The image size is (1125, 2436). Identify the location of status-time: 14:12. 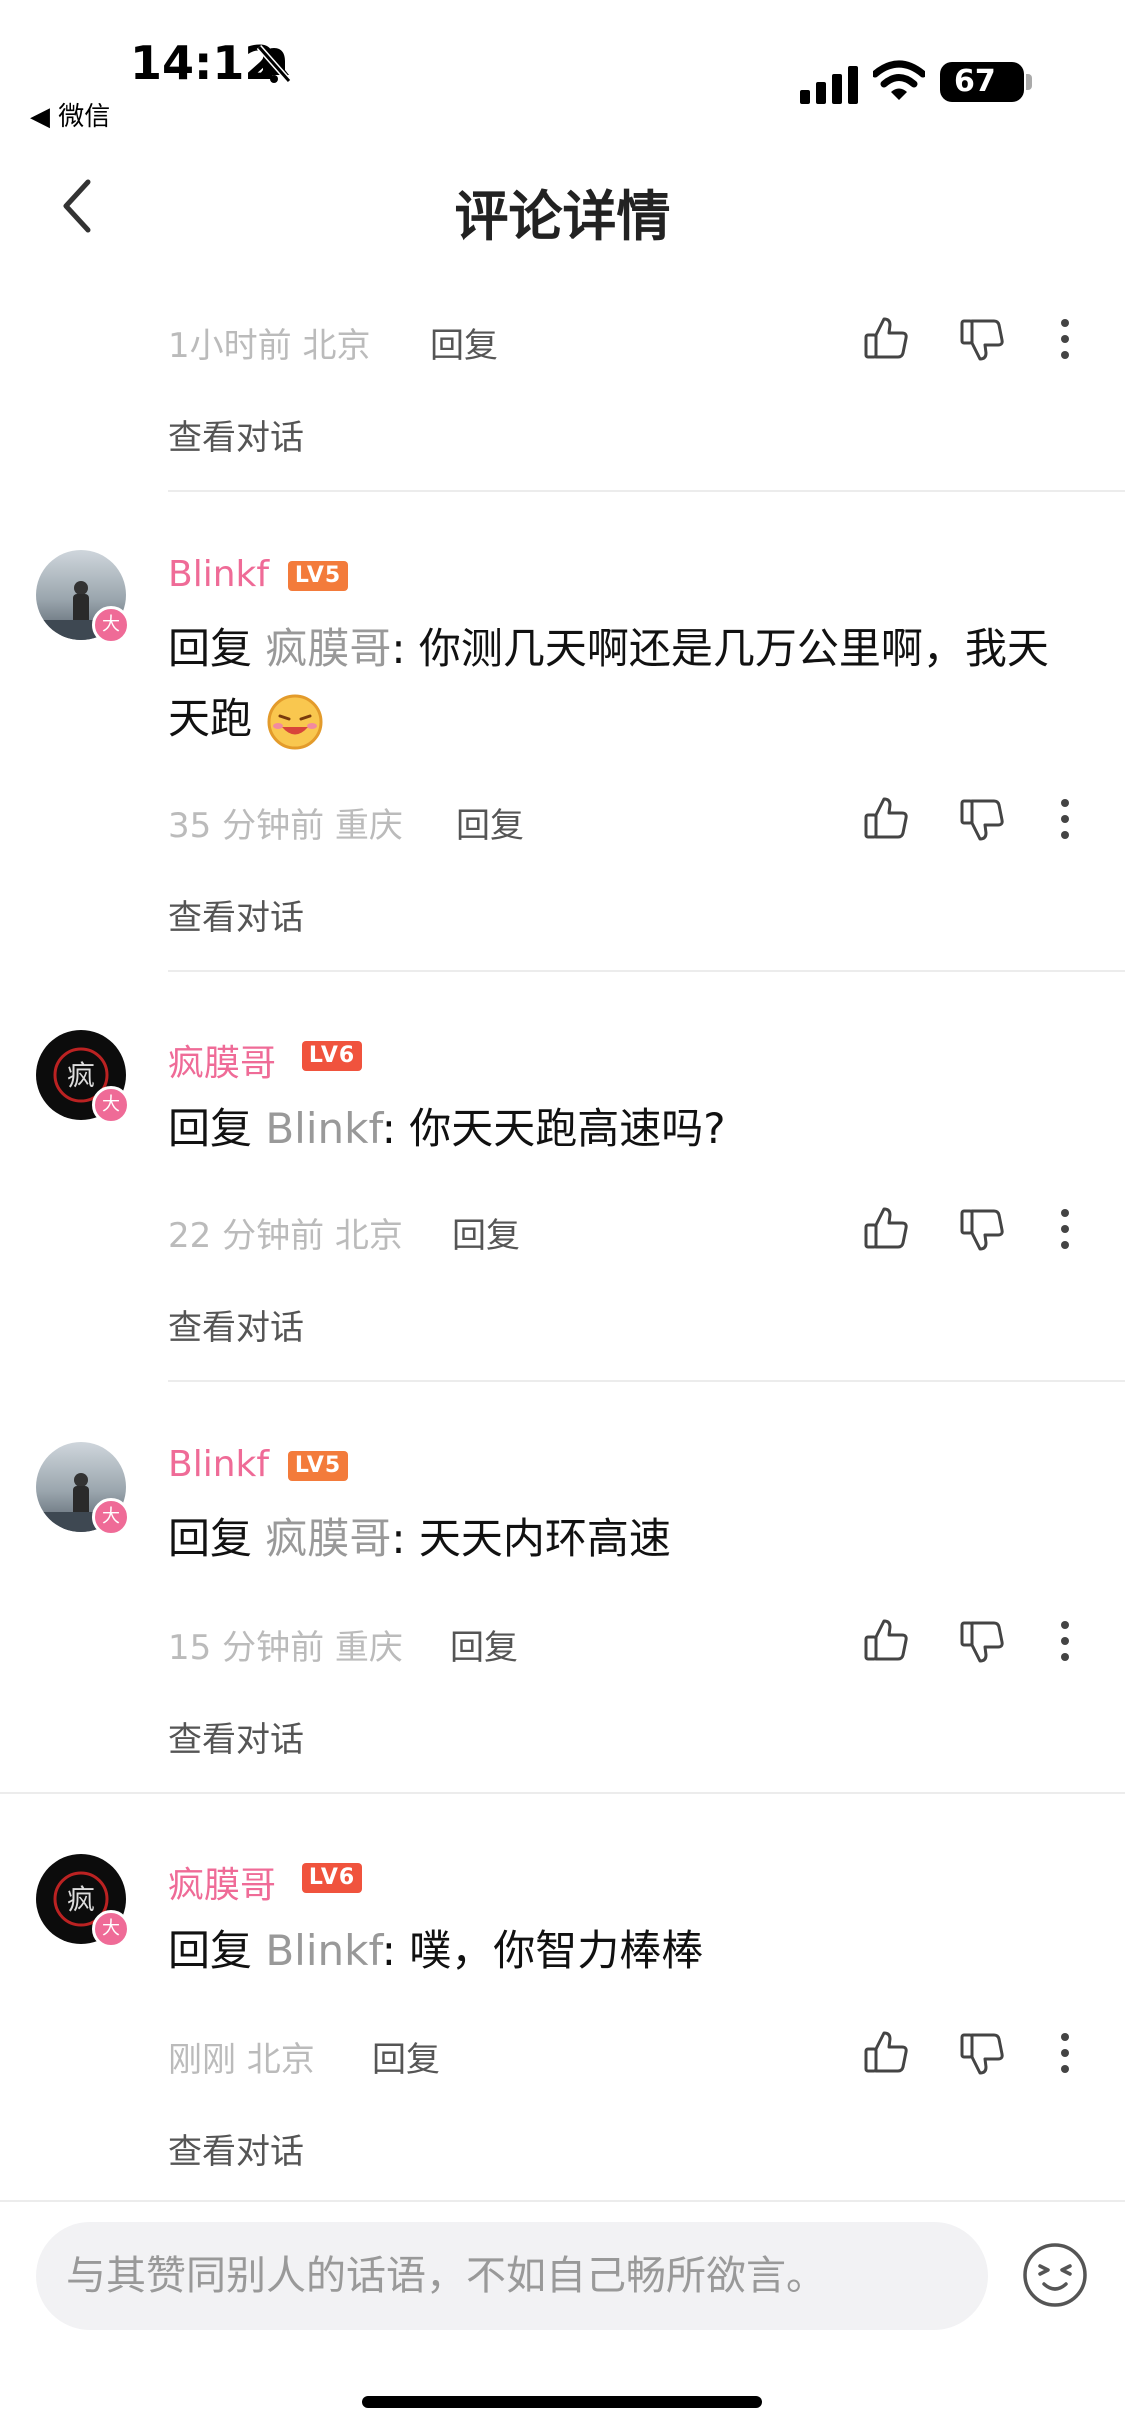
(203, 63).